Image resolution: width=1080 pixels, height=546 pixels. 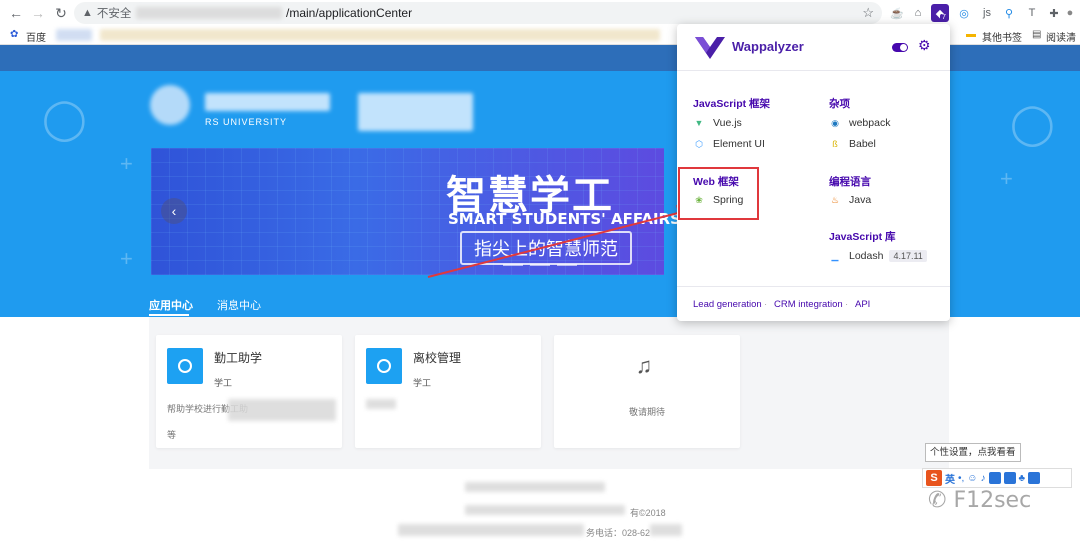 I want to click on keyboard-icon, so click(x=994, y=478).